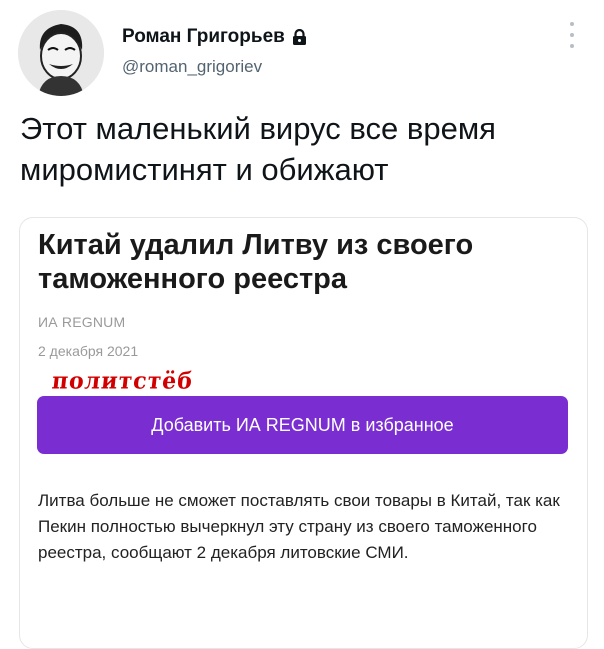  What do you see at coordinates (572, 35) in the screenshot?
I see `more-vertical-icon` at bounding box center [572, 35].